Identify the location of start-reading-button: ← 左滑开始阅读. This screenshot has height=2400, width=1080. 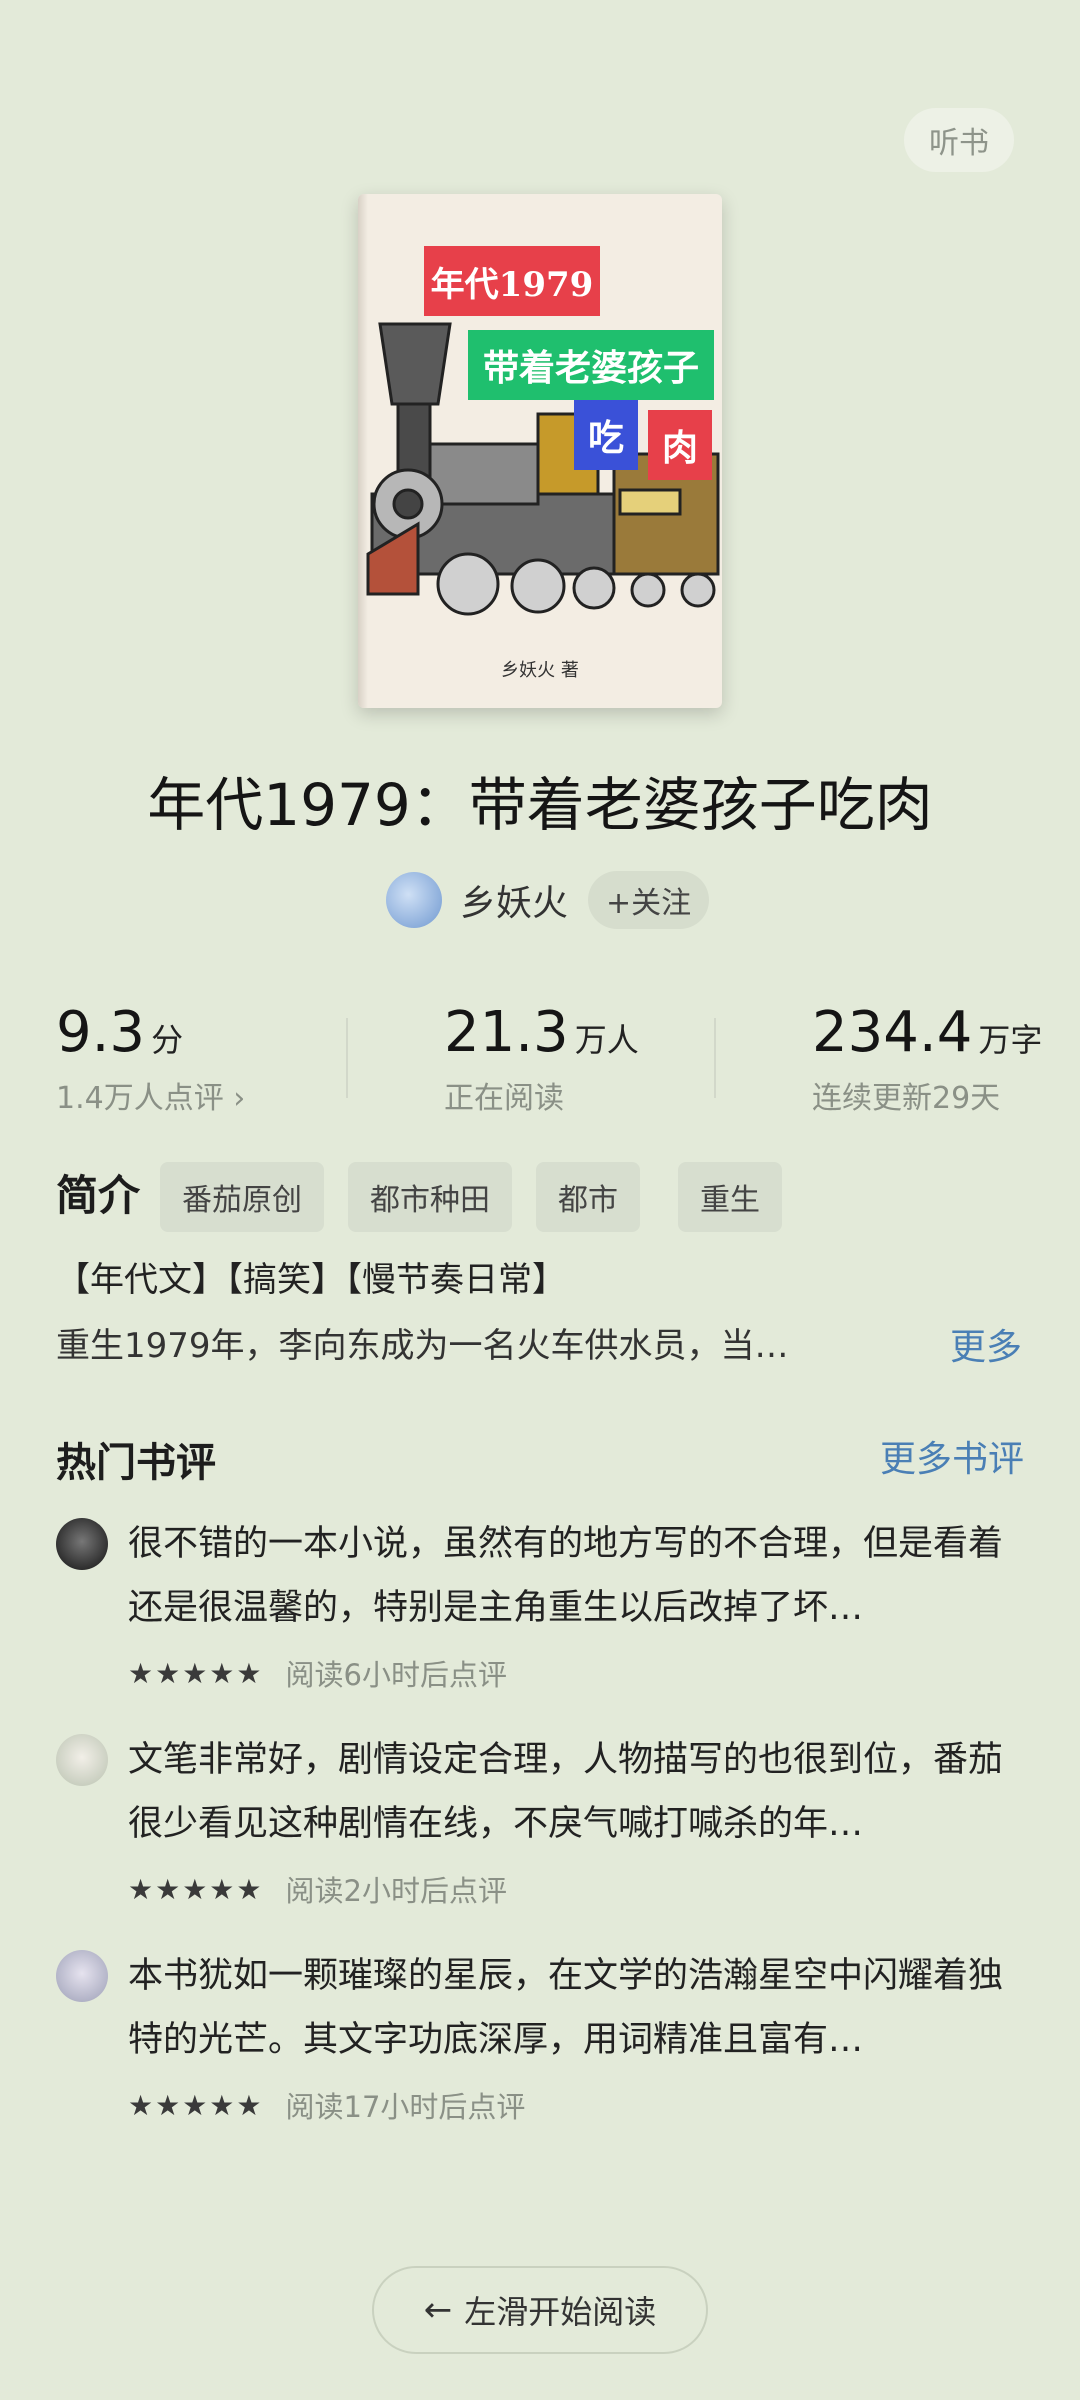
(540, 2310).